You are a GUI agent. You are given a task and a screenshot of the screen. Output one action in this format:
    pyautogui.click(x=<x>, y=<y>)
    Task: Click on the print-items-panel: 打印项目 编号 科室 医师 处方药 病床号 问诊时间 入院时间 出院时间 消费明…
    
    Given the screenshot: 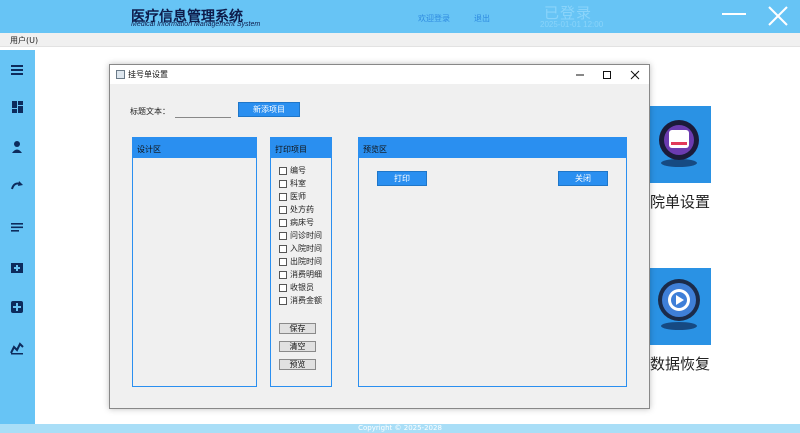 What is the action you would take?
    pyautogui.click(x=301, y=262)
    